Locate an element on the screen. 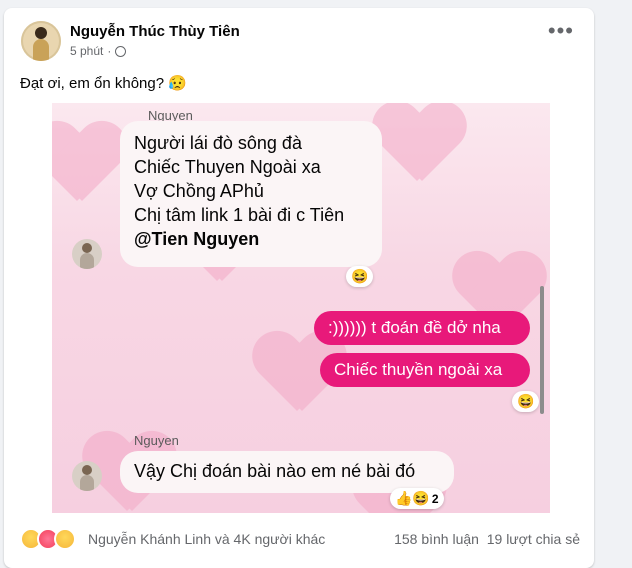 This screenshot has height=568, width=632. author-name: Nguyễn Thúc Thùy Tiên is located at coordinates (155, 31).